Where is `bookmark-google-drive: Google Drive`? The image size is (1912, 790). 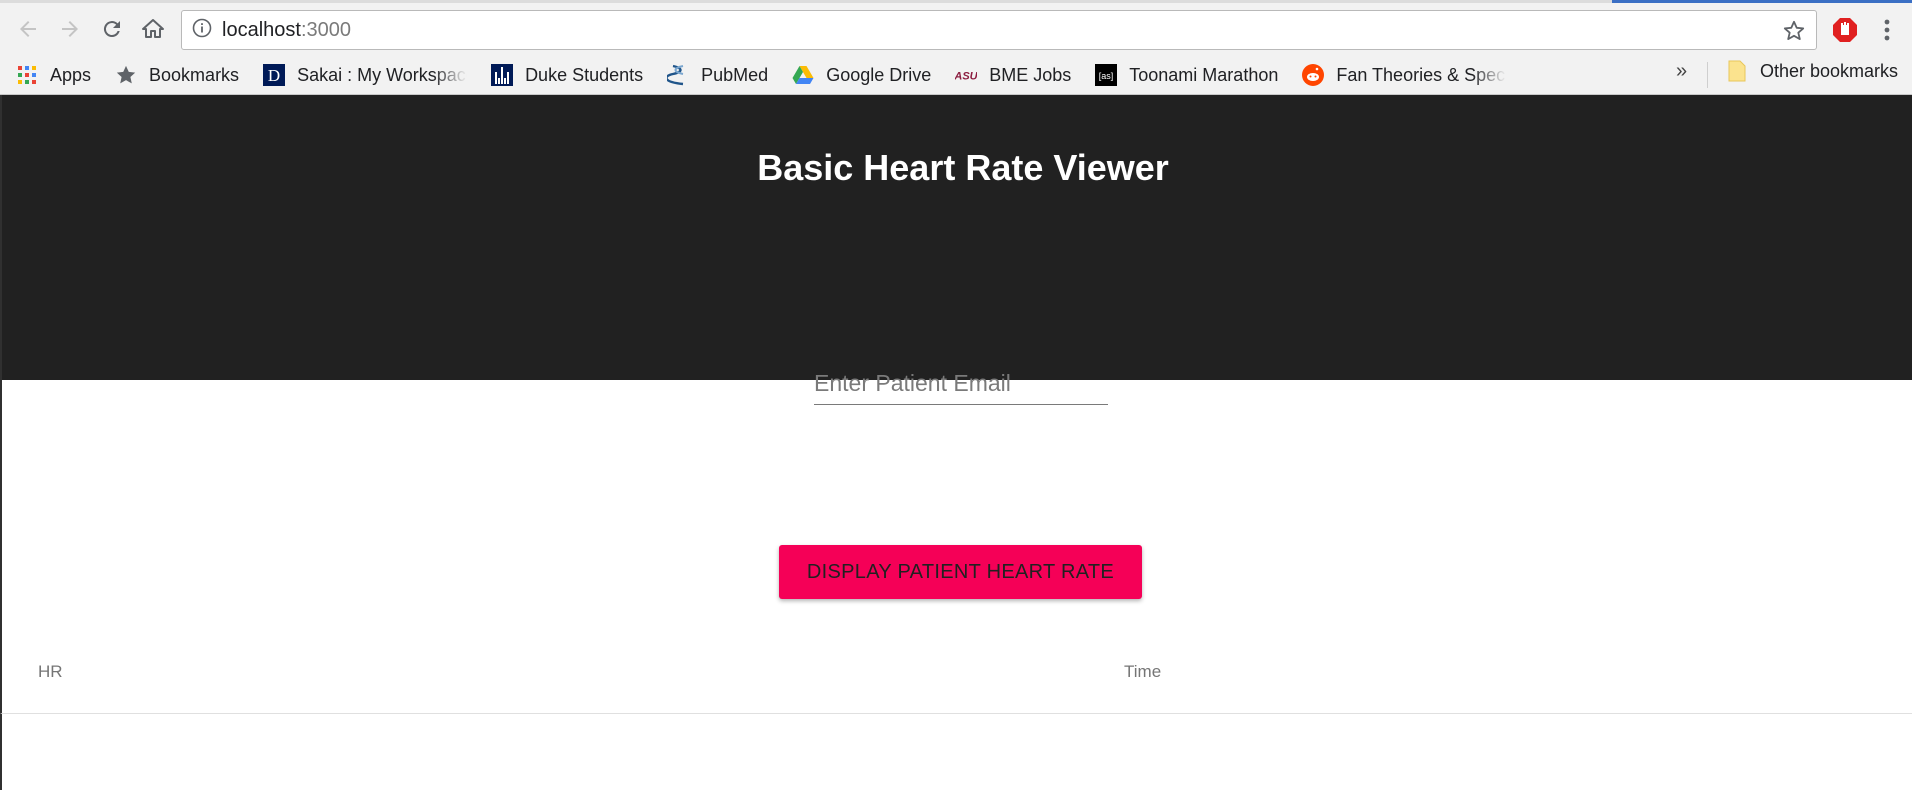
bookmark-google-drive: Google Drive is located at coordinates (857, 75).